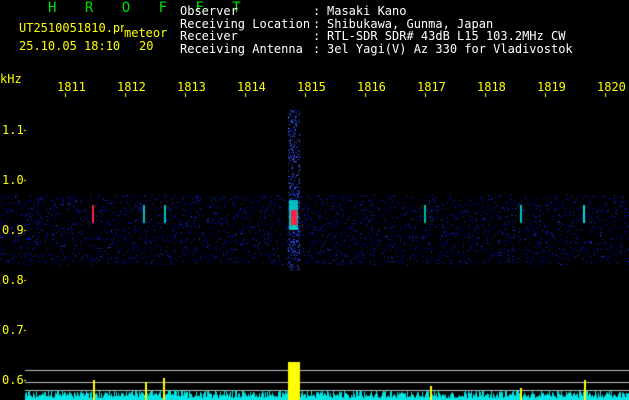 The width and height of the screenshot is (629, 400). I want to click on y-tick-label: 0.6, so click(13, 380).